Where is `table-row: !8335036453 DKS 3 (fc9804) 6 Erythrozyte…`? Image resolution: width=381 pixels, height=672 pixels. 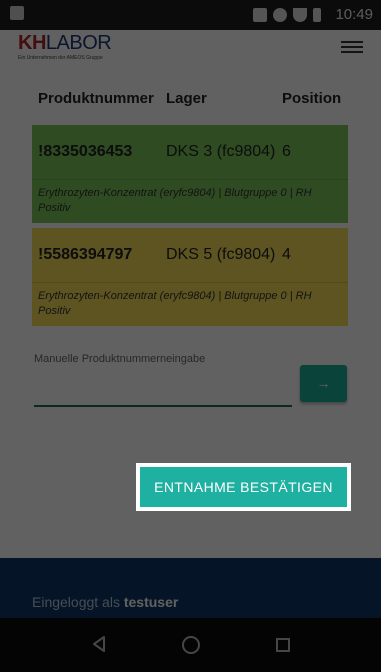 table-row: !8335036453 DKS 3 (fc9804) 6 Erythrozyte… is located at coordinates (190, 174).